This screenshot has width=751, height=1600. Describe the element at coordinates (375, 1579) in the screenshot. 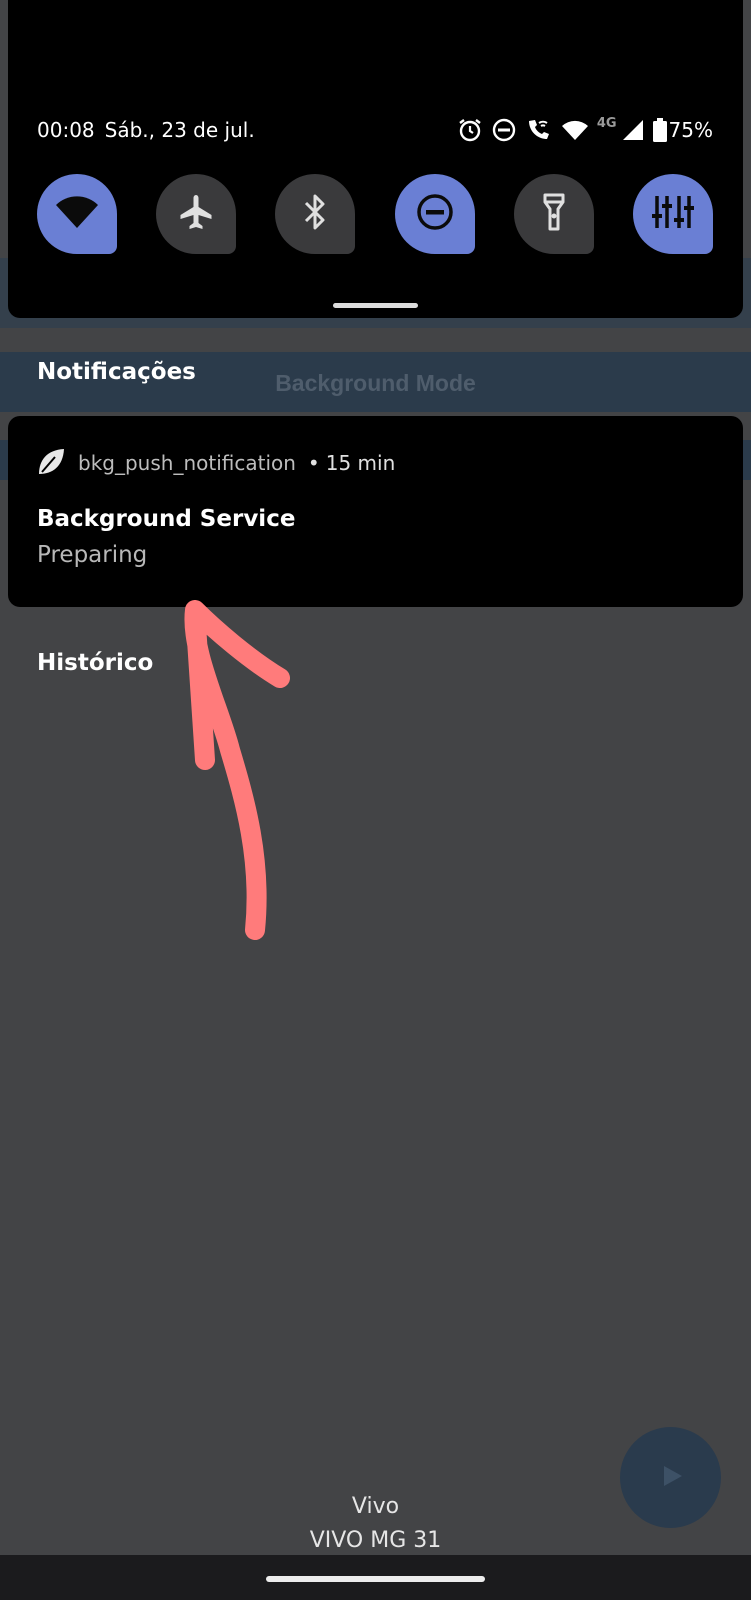

I see `home-gesture-handle` at that location.